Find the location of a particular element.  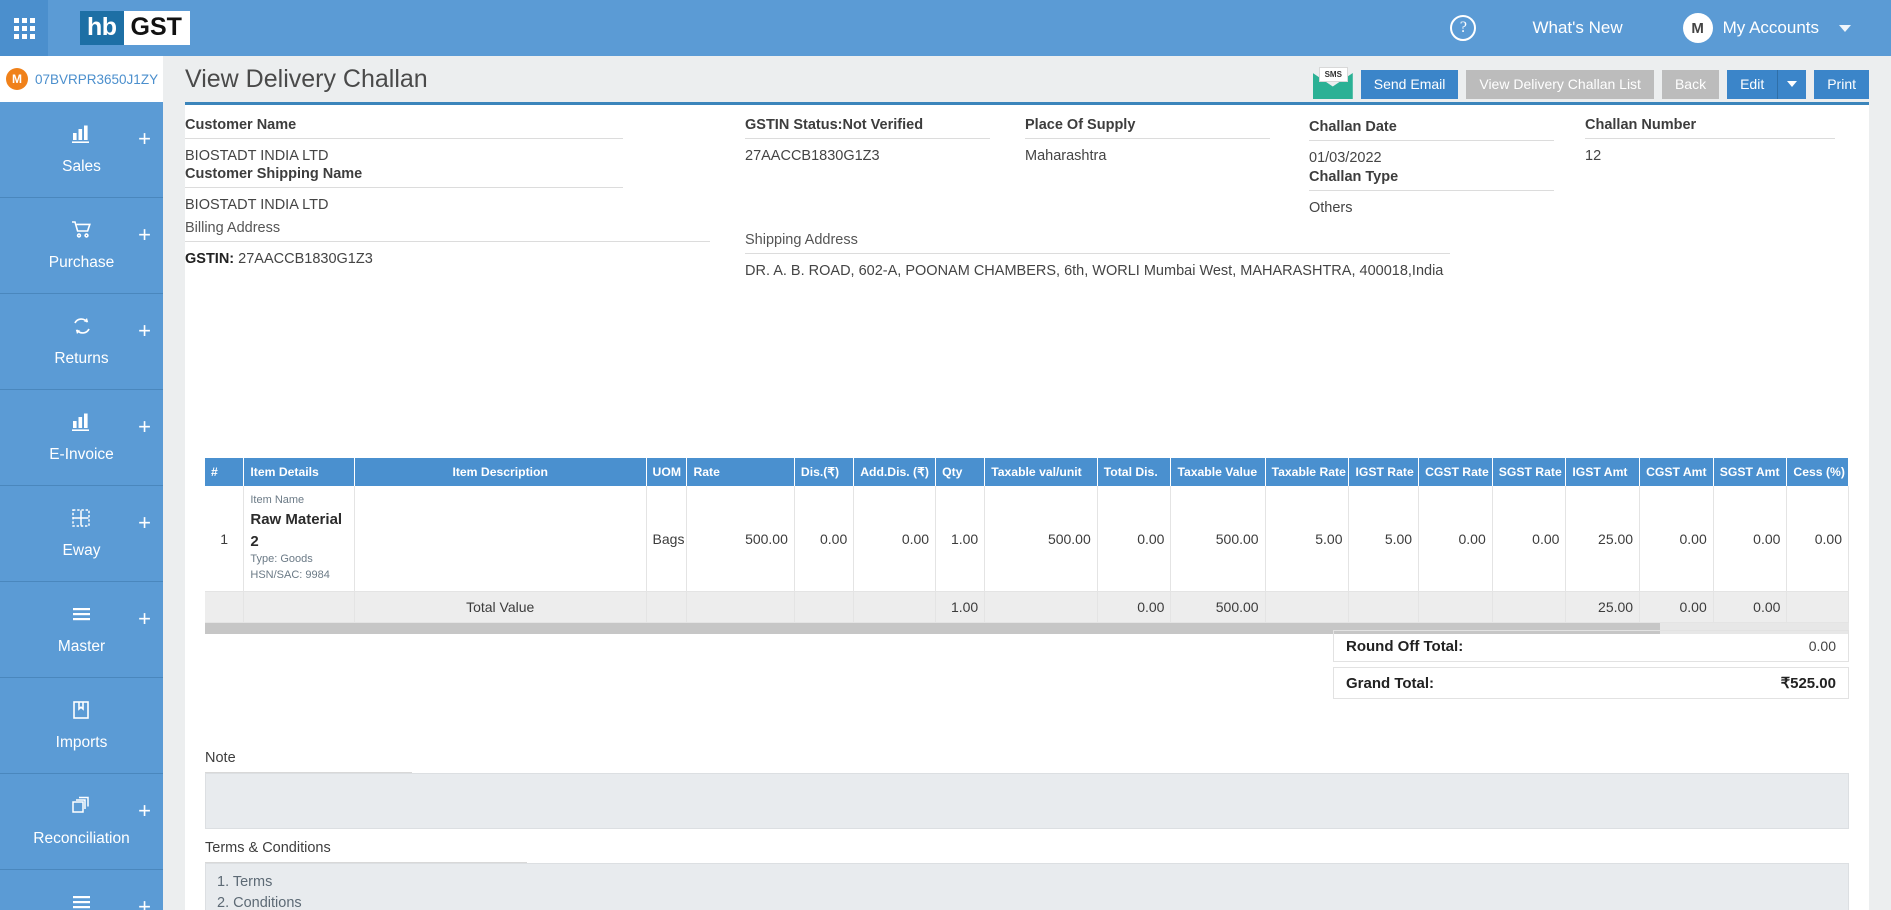

terms-conditions-label: Terms & Conditions is located at coordinates (366, 851).